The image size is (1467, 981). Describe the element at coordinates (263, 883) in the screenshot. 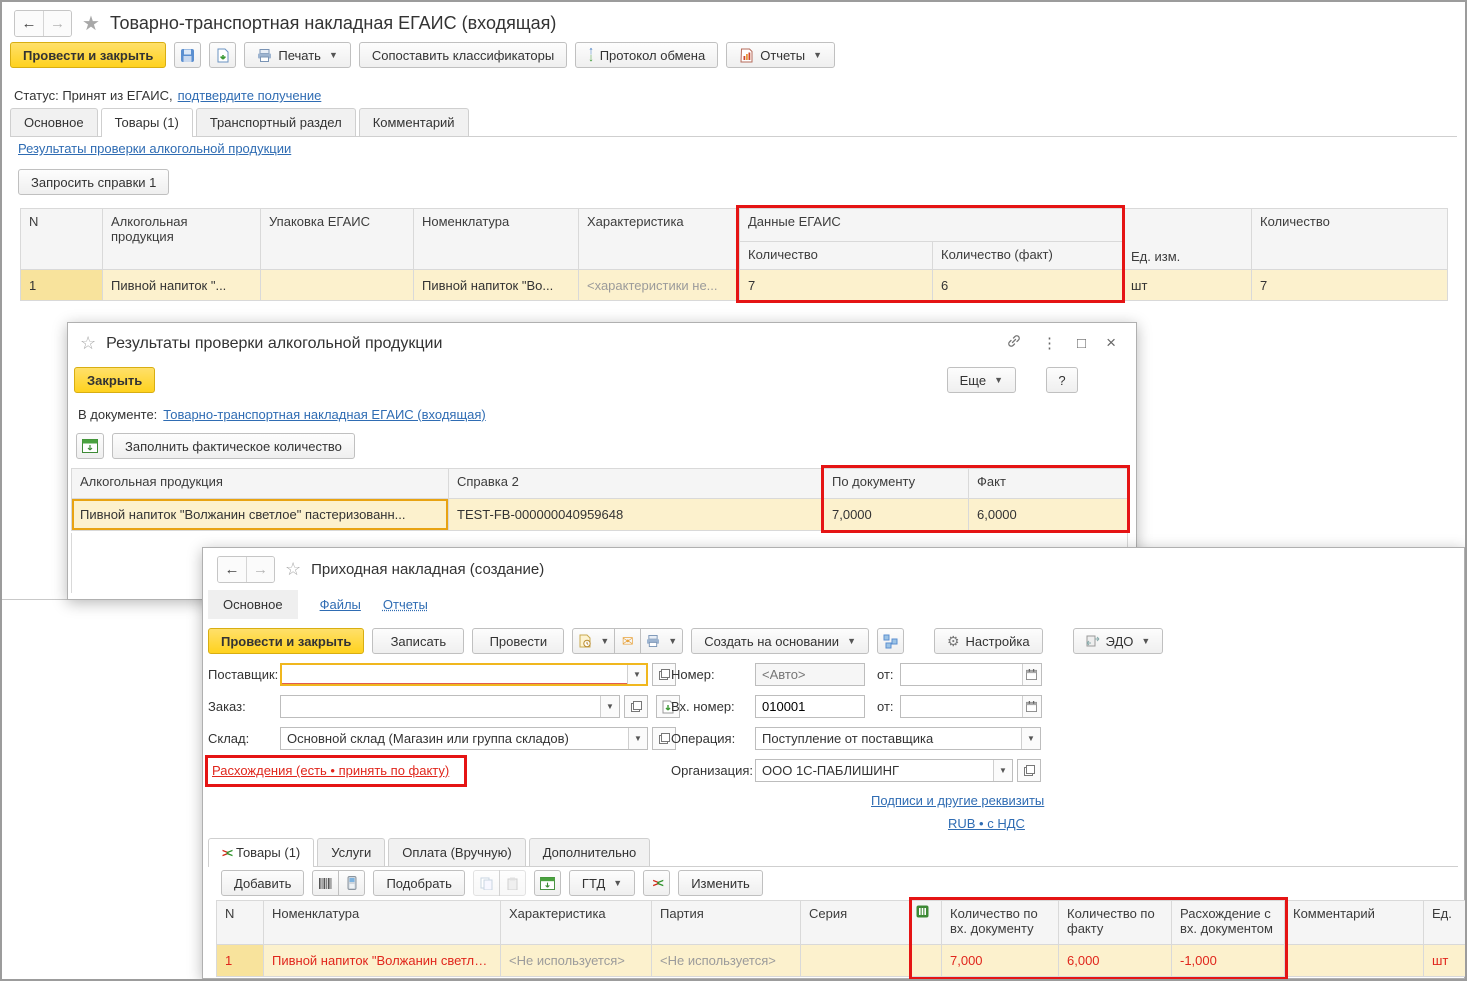

I see `add-row-button: Добавить` at that location.